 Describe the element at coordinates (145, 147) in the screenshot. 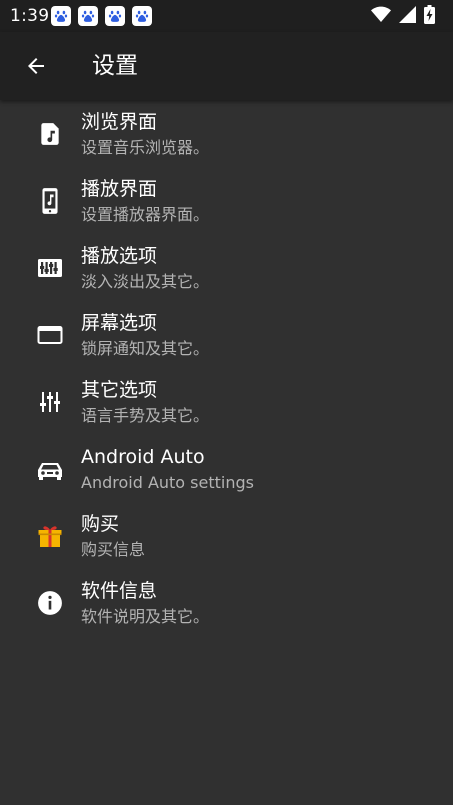

I see `settings-item-subtitle: 设置音乐浏览器。` at that location.